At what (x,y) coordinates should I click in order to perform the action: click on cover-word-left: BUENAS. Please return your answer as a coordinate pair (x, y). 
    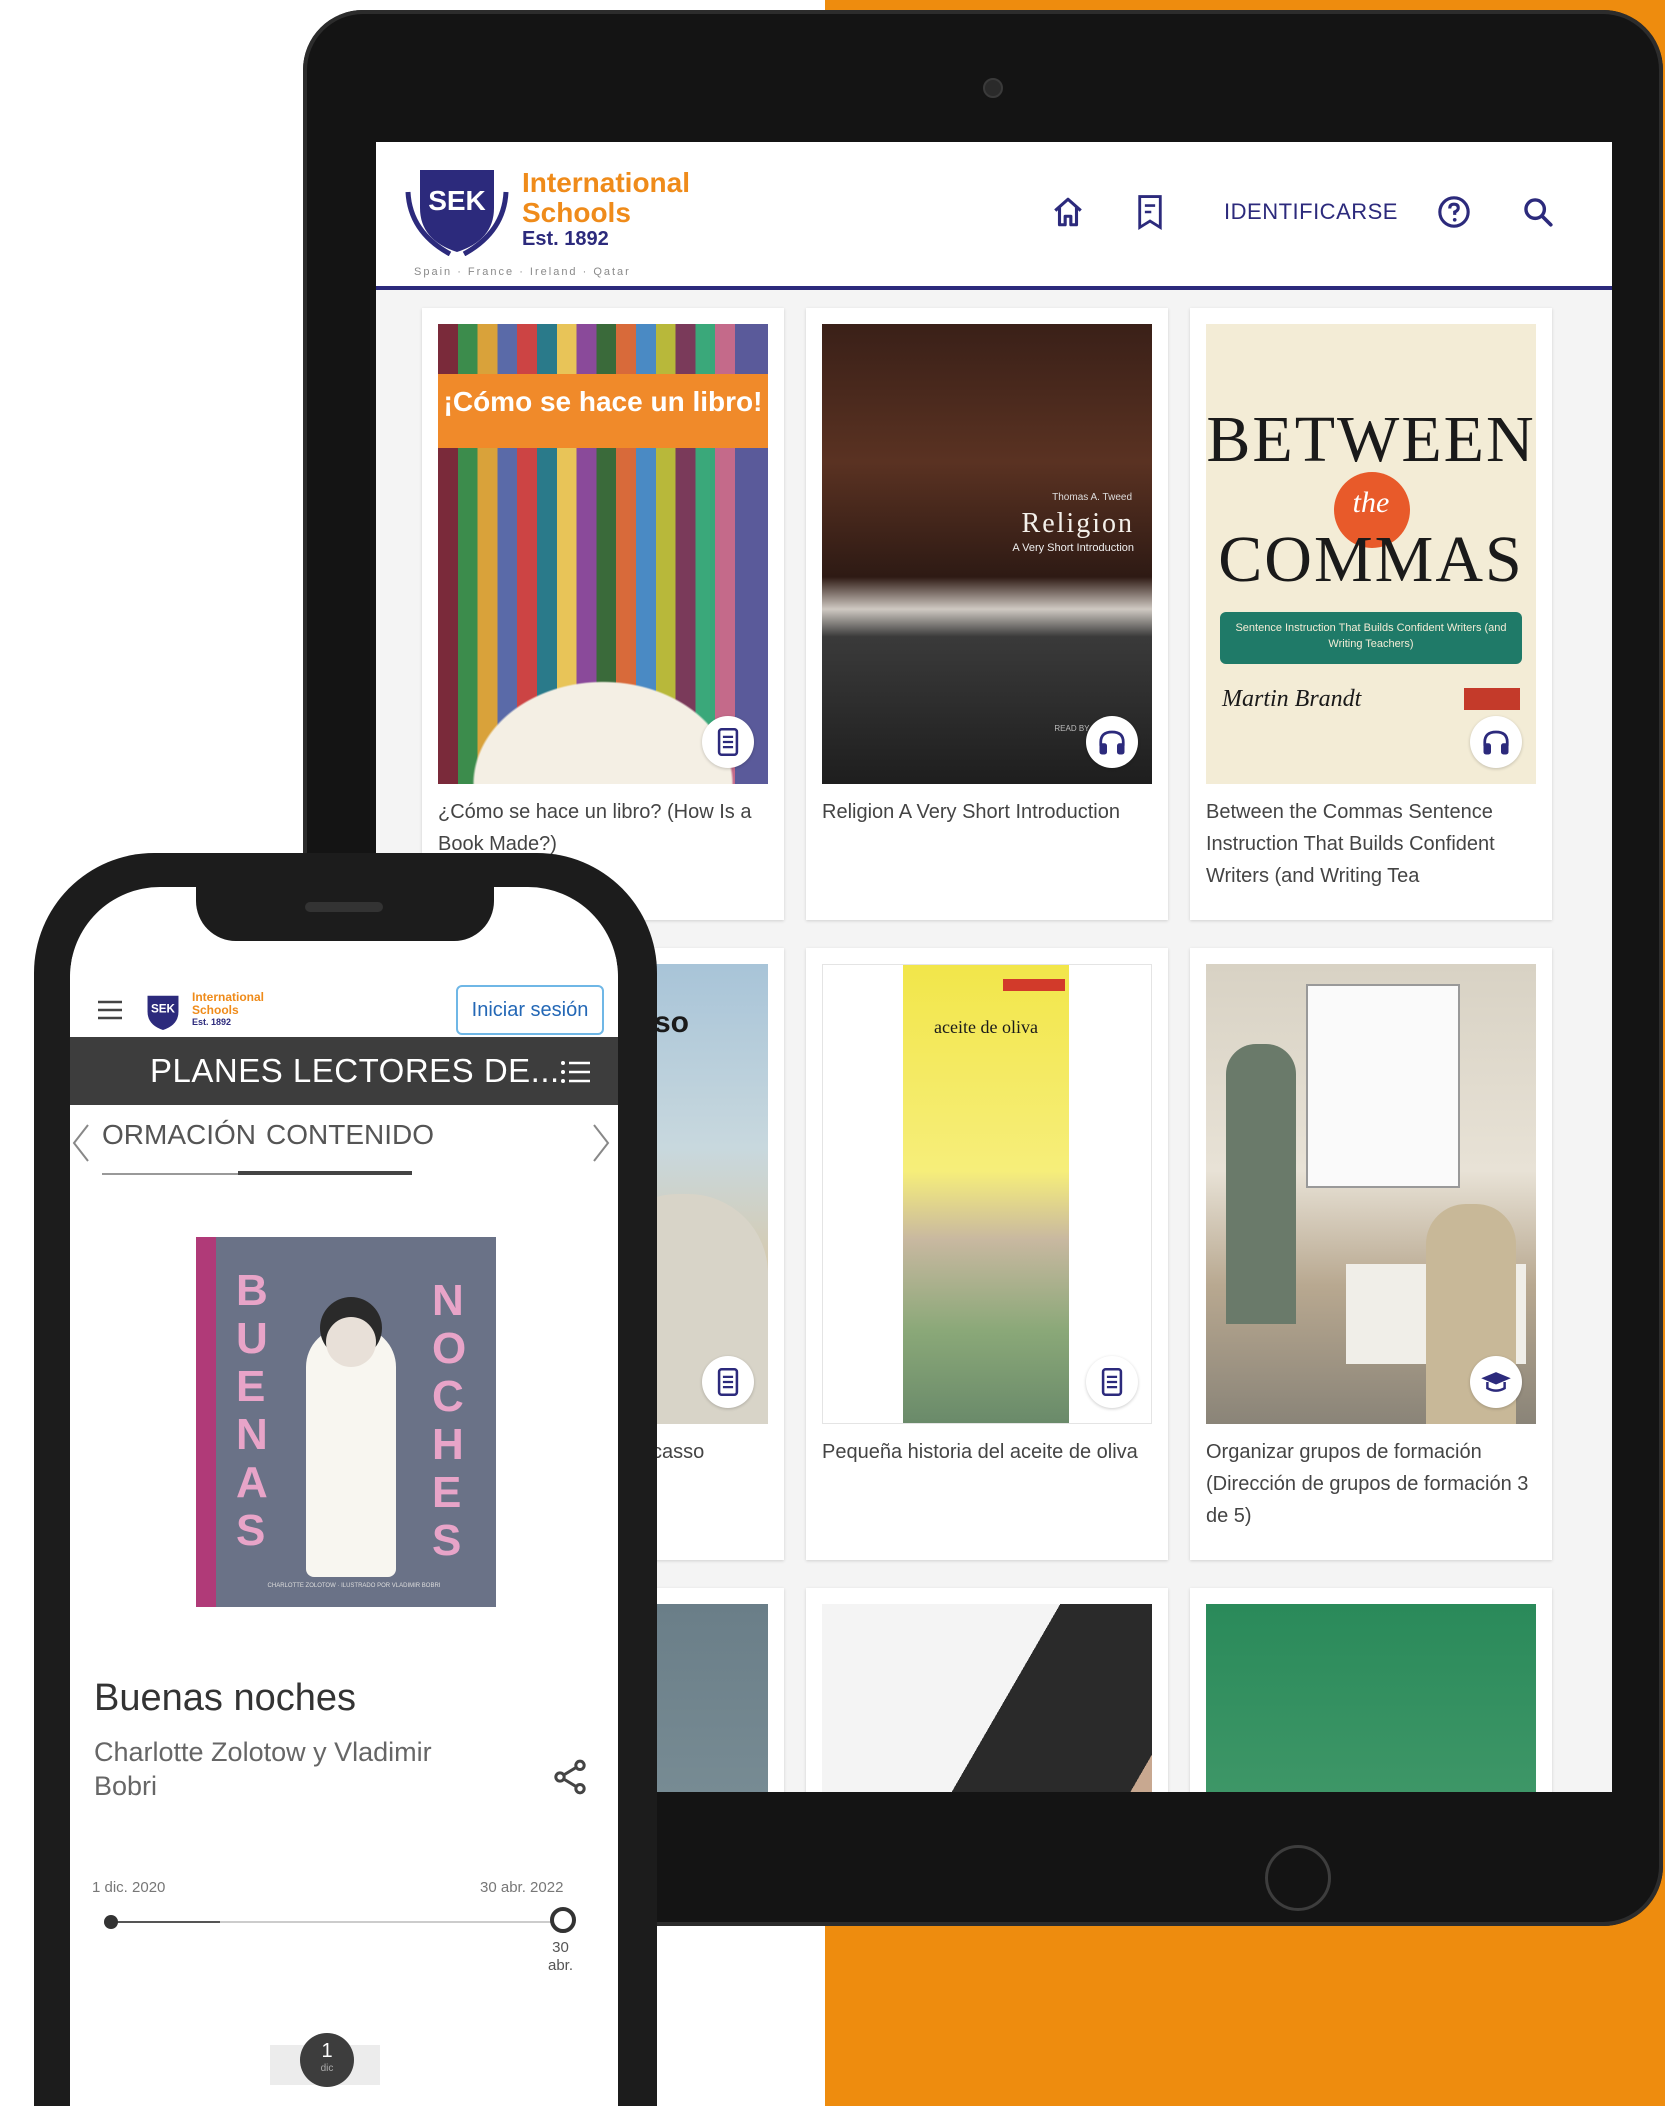
    Looking at the image, I should click on (252, 1410).